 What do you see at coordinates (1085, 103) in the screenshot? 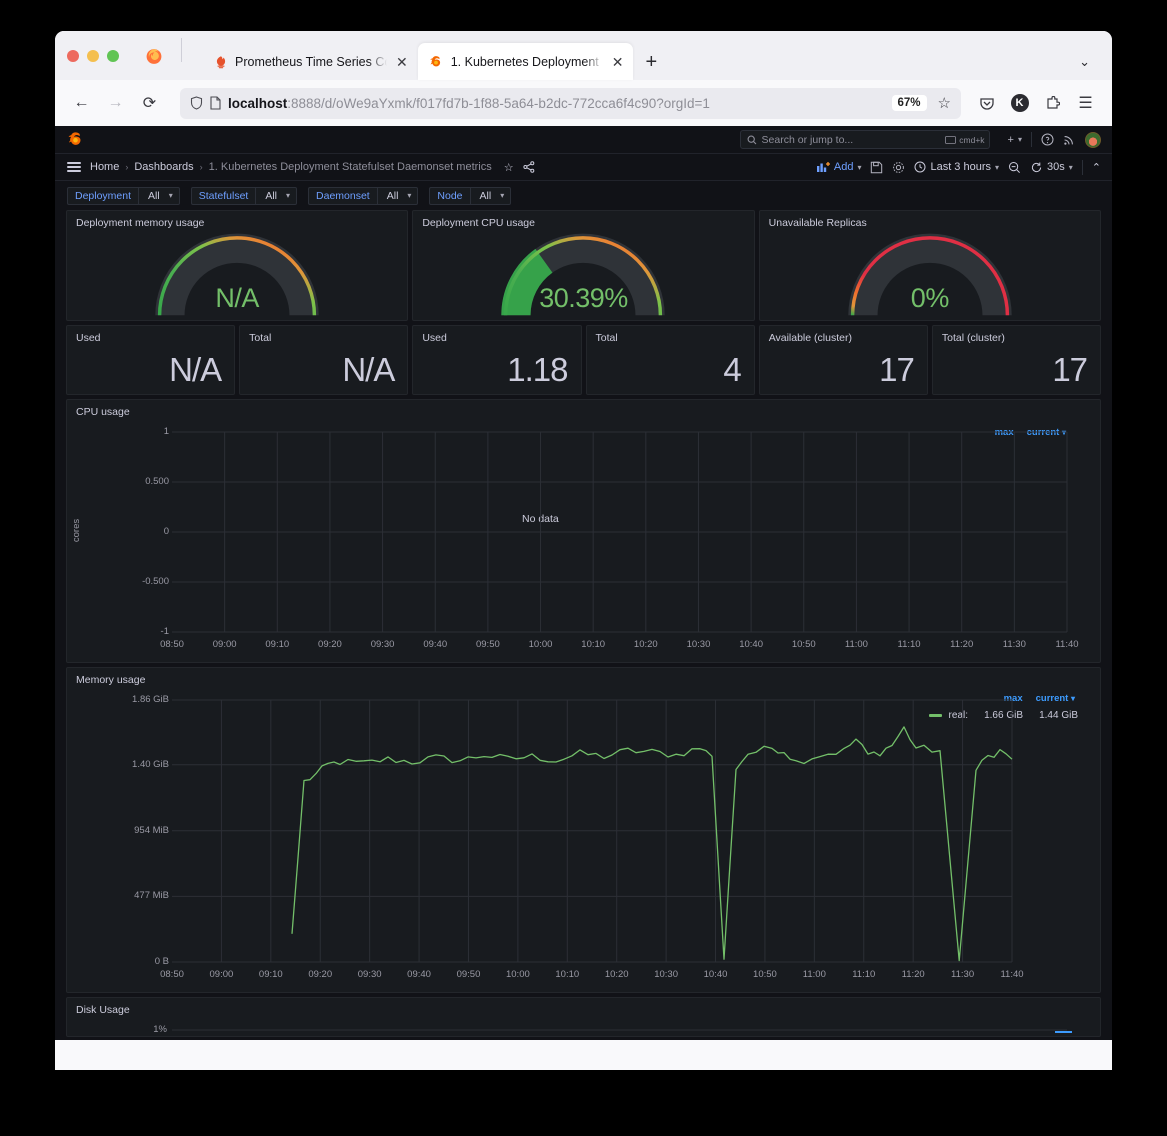
I see `app-menu-button: ☰` at bounding box center [1085, 103].